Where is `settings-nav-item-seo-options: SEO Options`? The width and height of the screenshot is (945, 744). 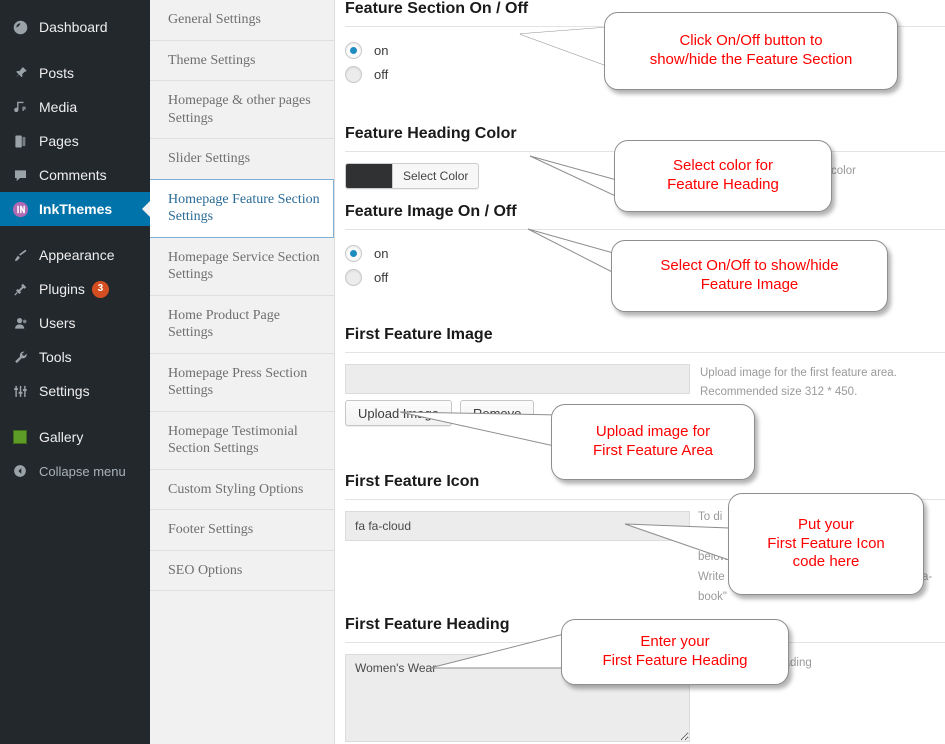
settings-nav-item-seo-options: SEO Options is located at coordinates (242, 570).